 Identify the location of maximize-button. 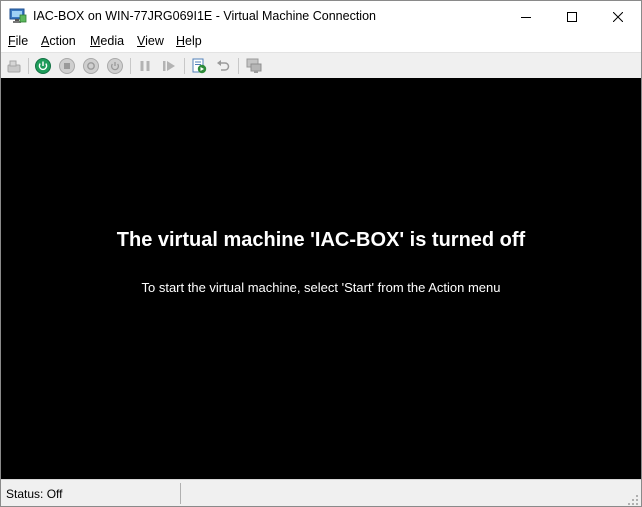
(572, 16).